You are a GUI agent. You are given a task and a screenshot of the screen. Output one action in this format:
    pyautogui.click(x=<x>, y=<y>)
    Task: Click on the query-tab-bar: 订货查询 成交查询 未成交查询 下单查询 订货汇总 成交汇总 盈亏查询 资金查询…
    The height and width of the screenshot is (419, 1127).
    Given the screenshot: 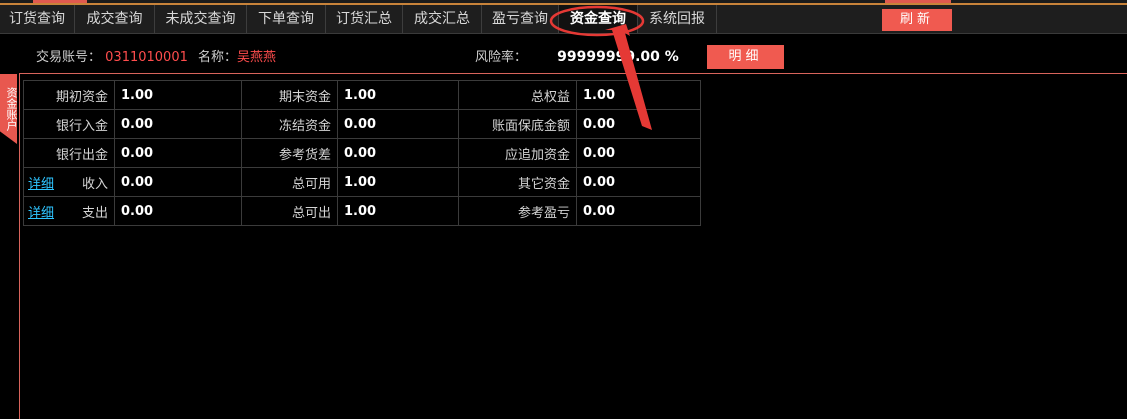 What is the action you would take?
    pyautogui.click(x=563, y=19)
    